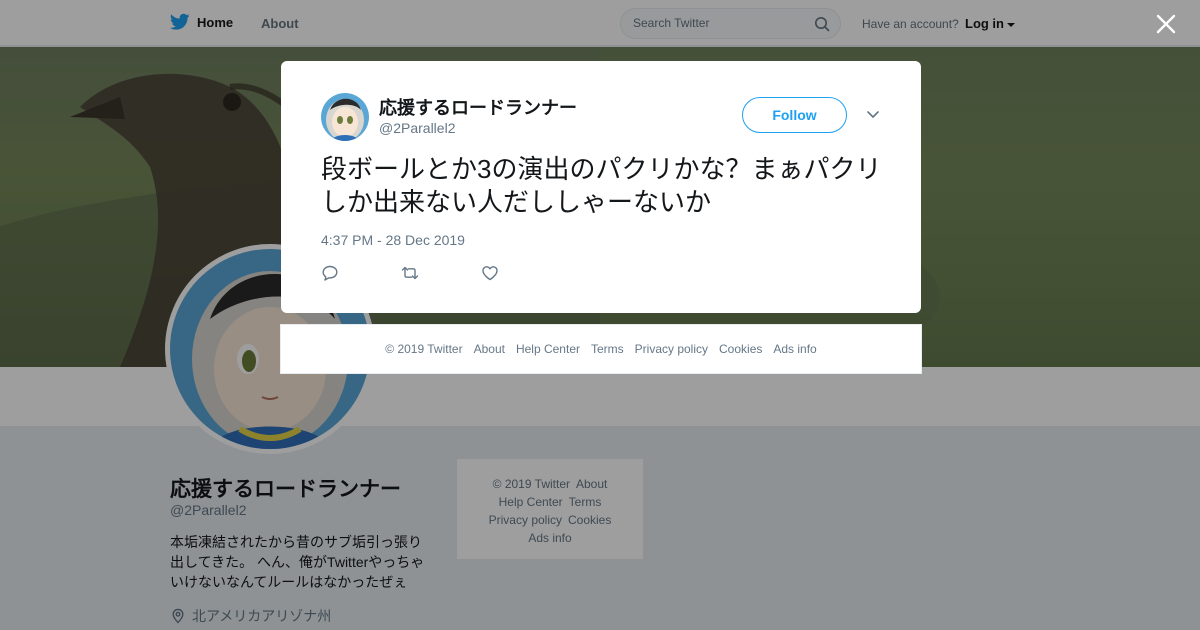 This screenshot has width=1200, height=630. Describe the element at coordinates (393, 240) in the screenshot. I see `tweet-timestamp: 4:37 PM - 28 Dec 2019` at that location.